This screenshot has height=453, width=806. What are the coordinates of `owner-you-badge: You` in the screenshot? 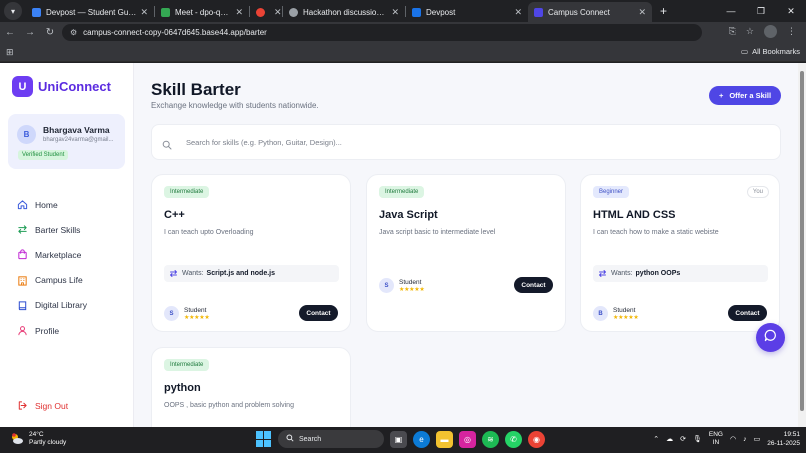 It's located at (757, 192).